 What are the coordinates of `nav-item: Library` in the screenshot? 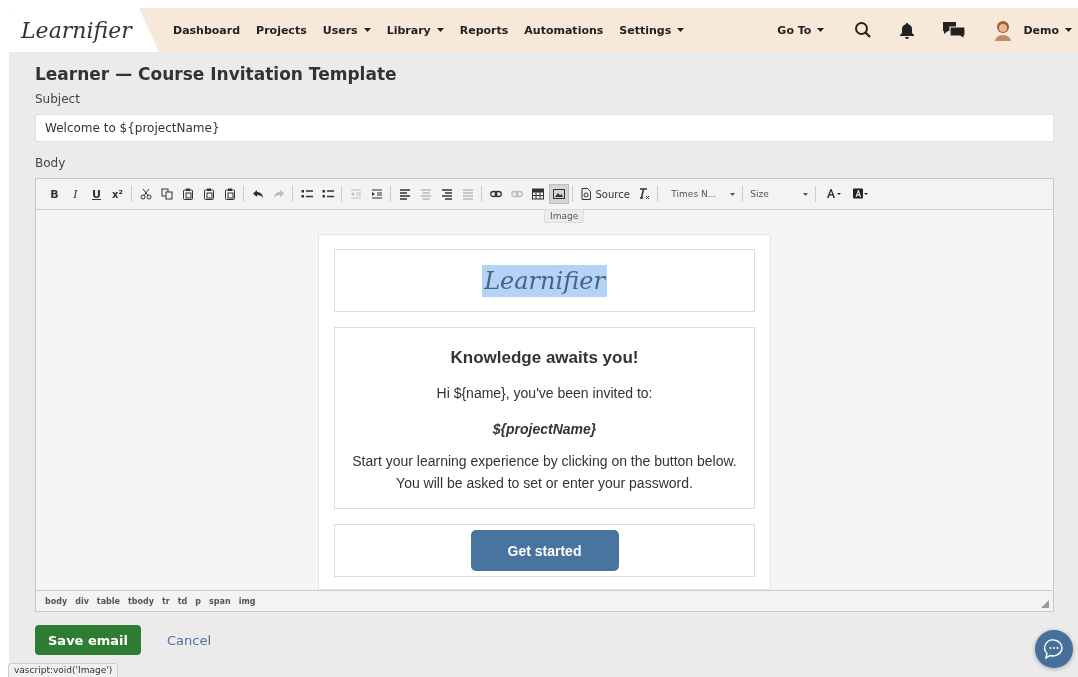 It's located at (415, 30).